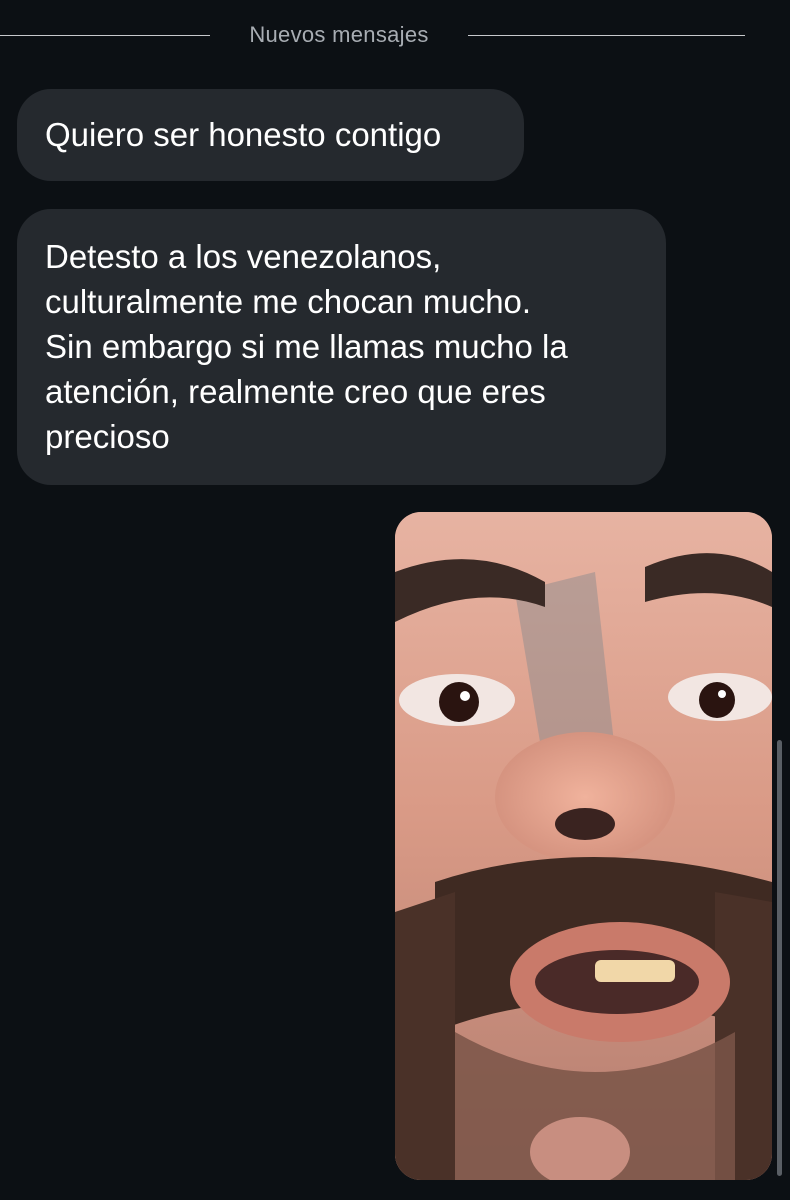  What do you see at coordinates (779, 958) in the screenshot?
I see `scrollbar` at bounding box center [779, 958].